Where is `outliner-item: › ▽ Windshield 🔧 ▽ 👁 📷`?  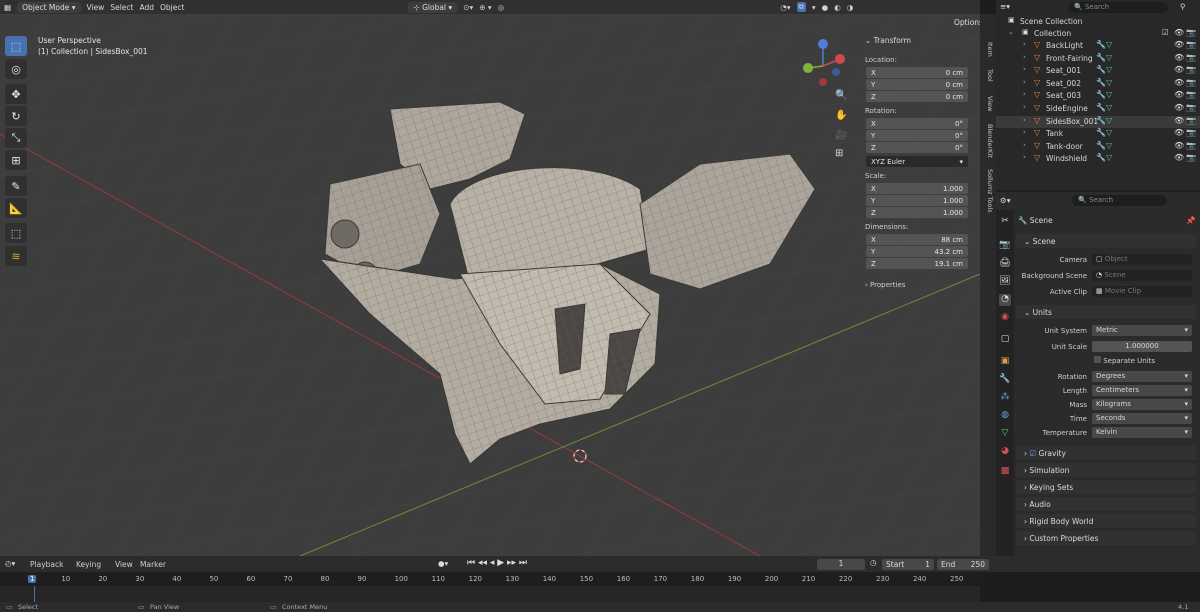
outliner-item: › ▽ Windshield 🔧 ▽ 👁 📷 is located at coordinates (1098, 159).